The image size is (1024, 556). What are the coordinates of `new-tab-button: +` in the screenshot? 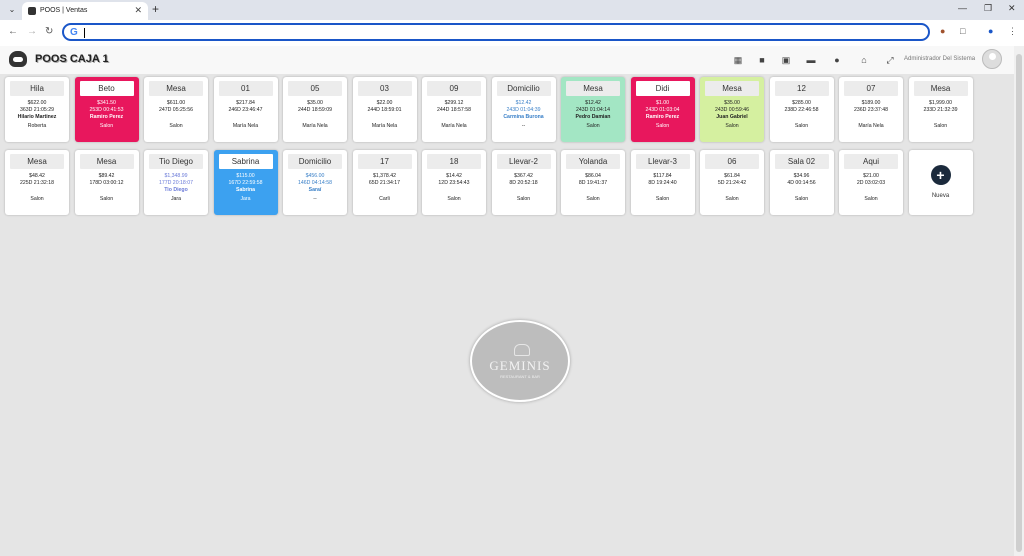 It's located at (155, 9).